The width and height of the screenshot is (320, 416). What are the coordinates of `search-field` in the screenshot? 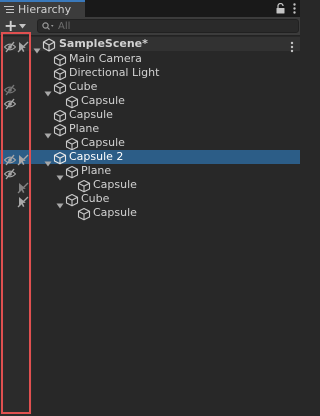 It's located at (168, 26).